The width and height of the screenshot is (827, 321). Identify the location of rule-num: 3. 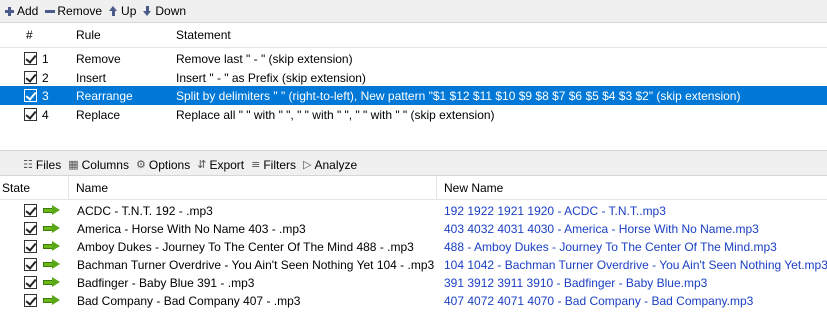
(45, 96).